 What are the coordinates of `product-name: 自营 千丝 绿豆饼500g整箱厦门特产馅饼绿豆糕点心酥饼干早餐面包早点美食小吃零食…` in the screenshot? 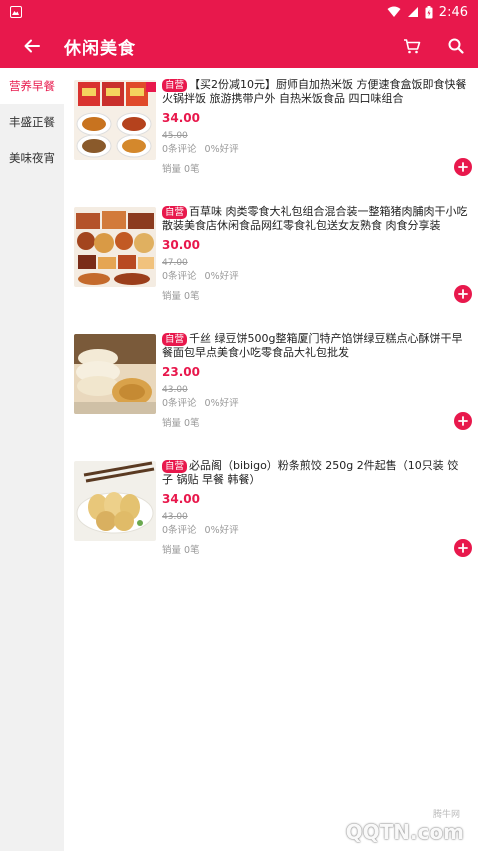 It's located at (312, 345).